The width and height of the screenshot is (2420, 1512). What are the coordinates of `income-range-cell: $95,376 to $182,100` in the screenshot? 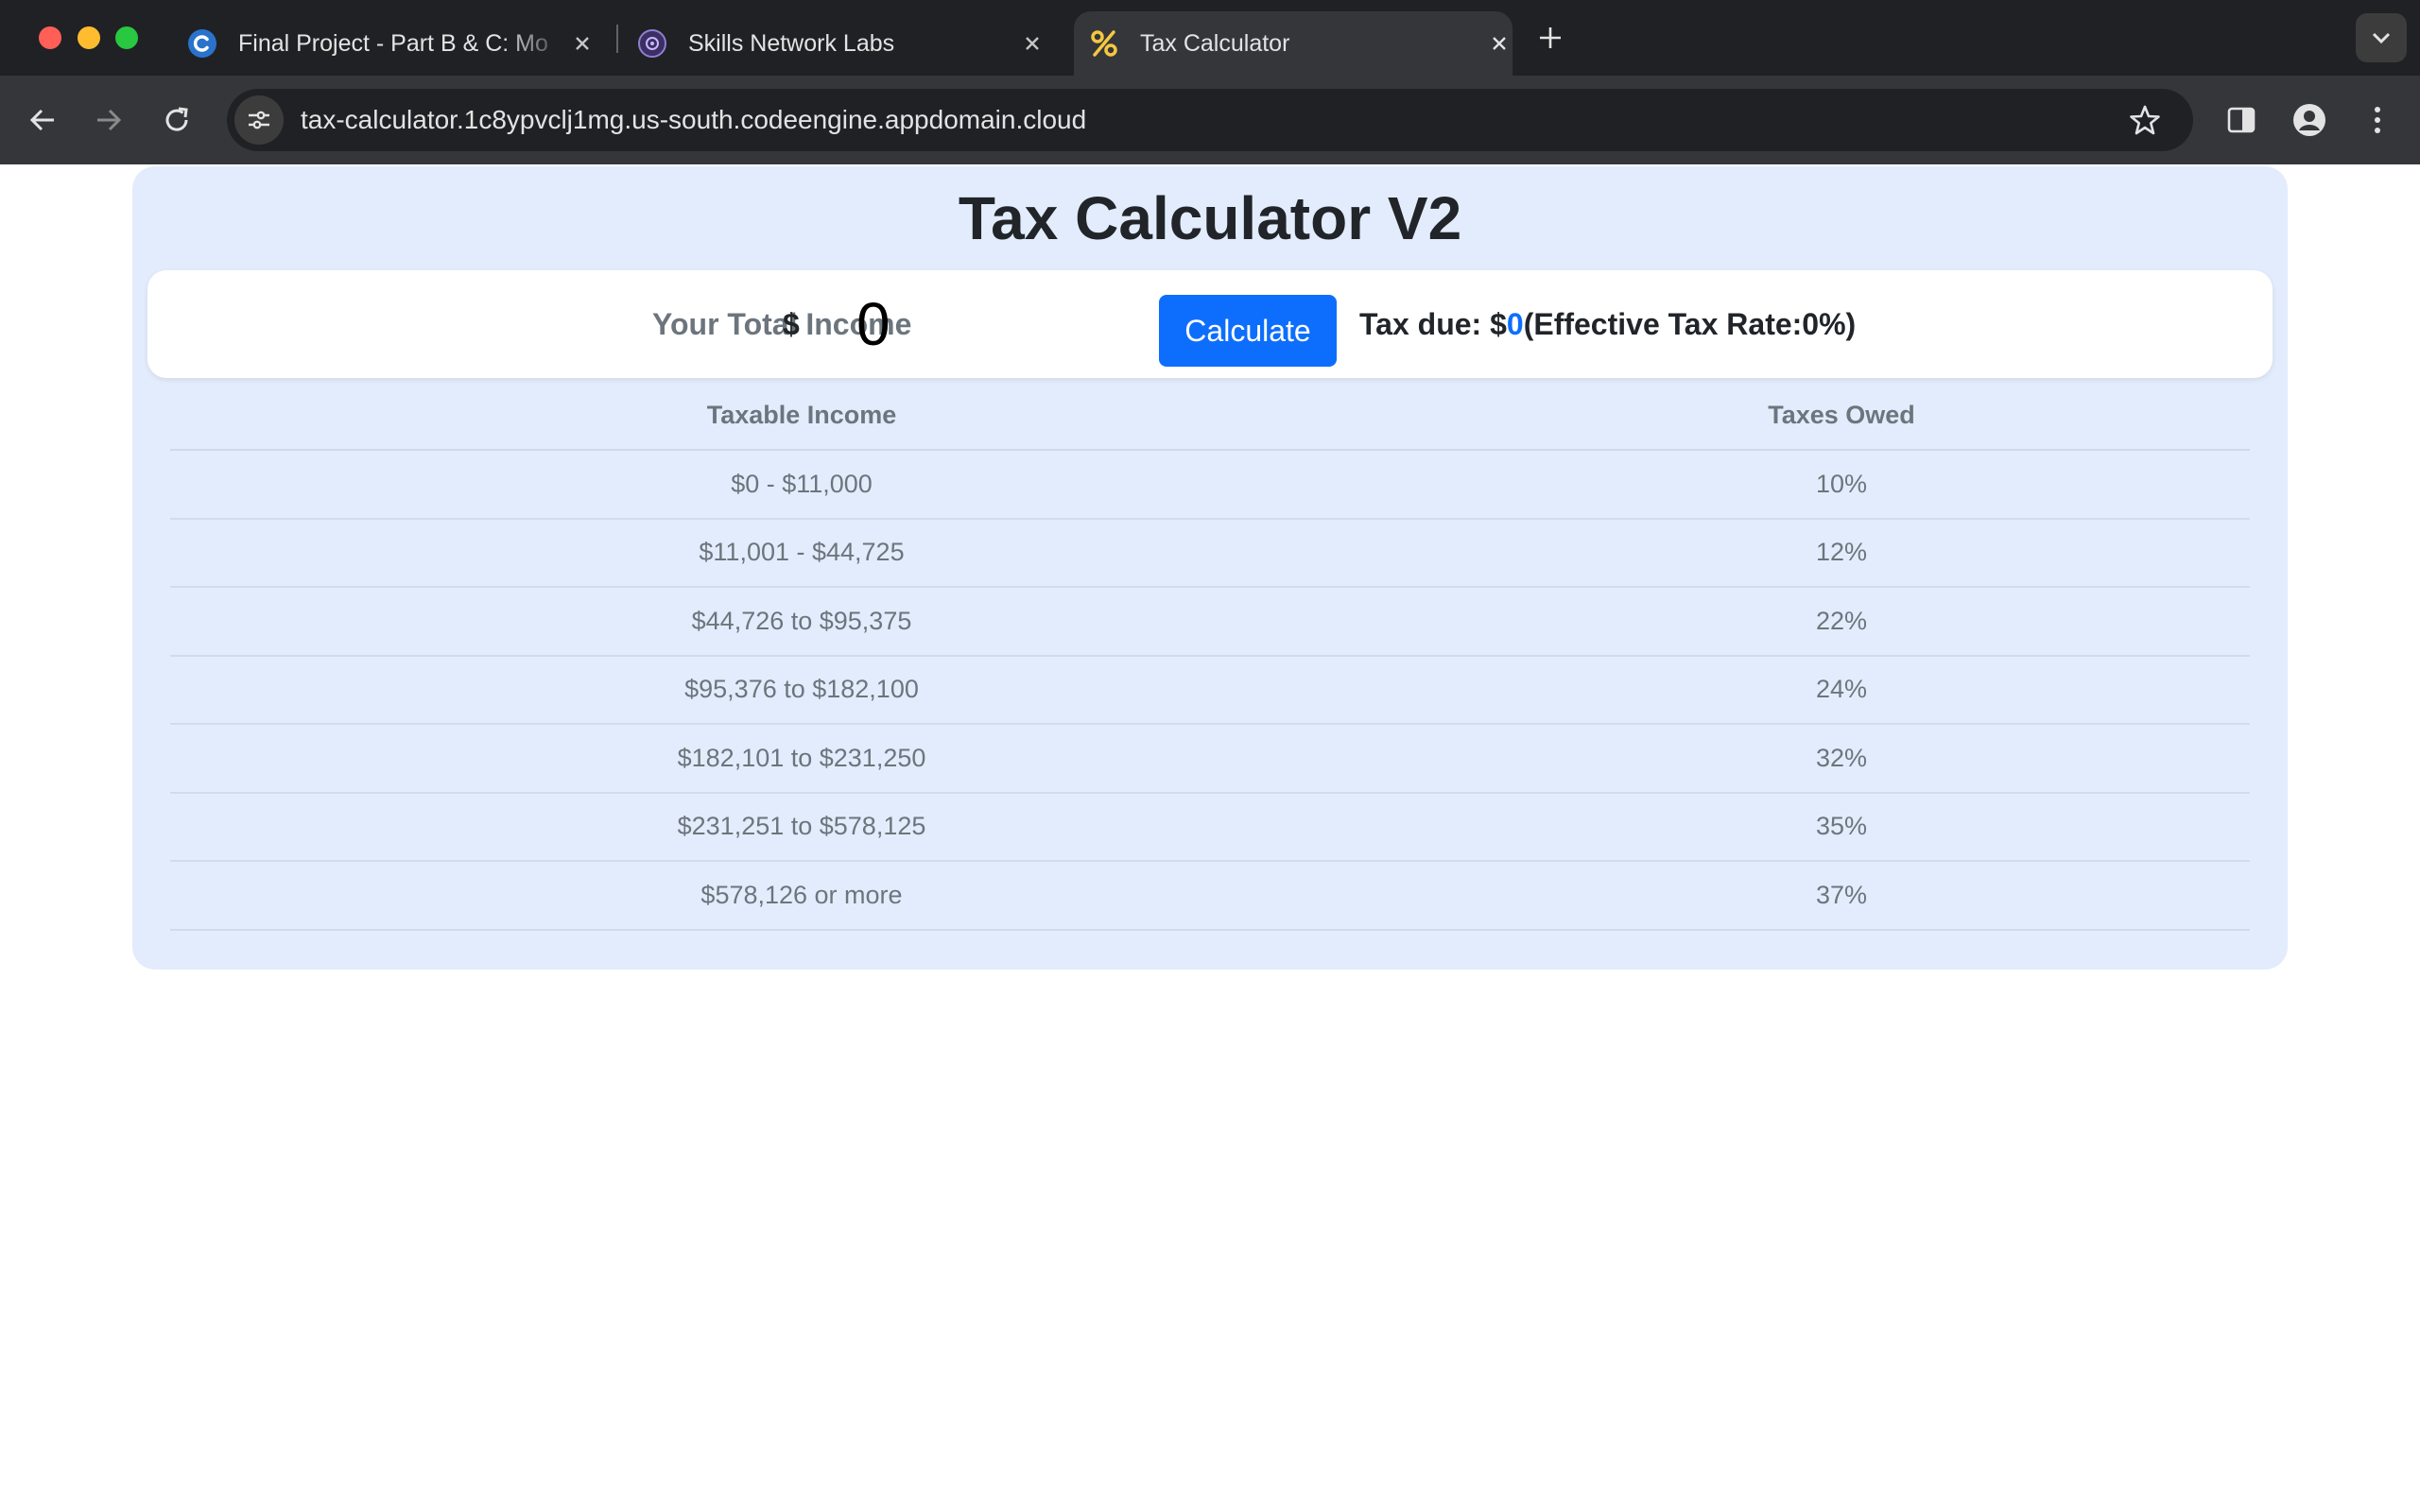 It's located at (801, 690).